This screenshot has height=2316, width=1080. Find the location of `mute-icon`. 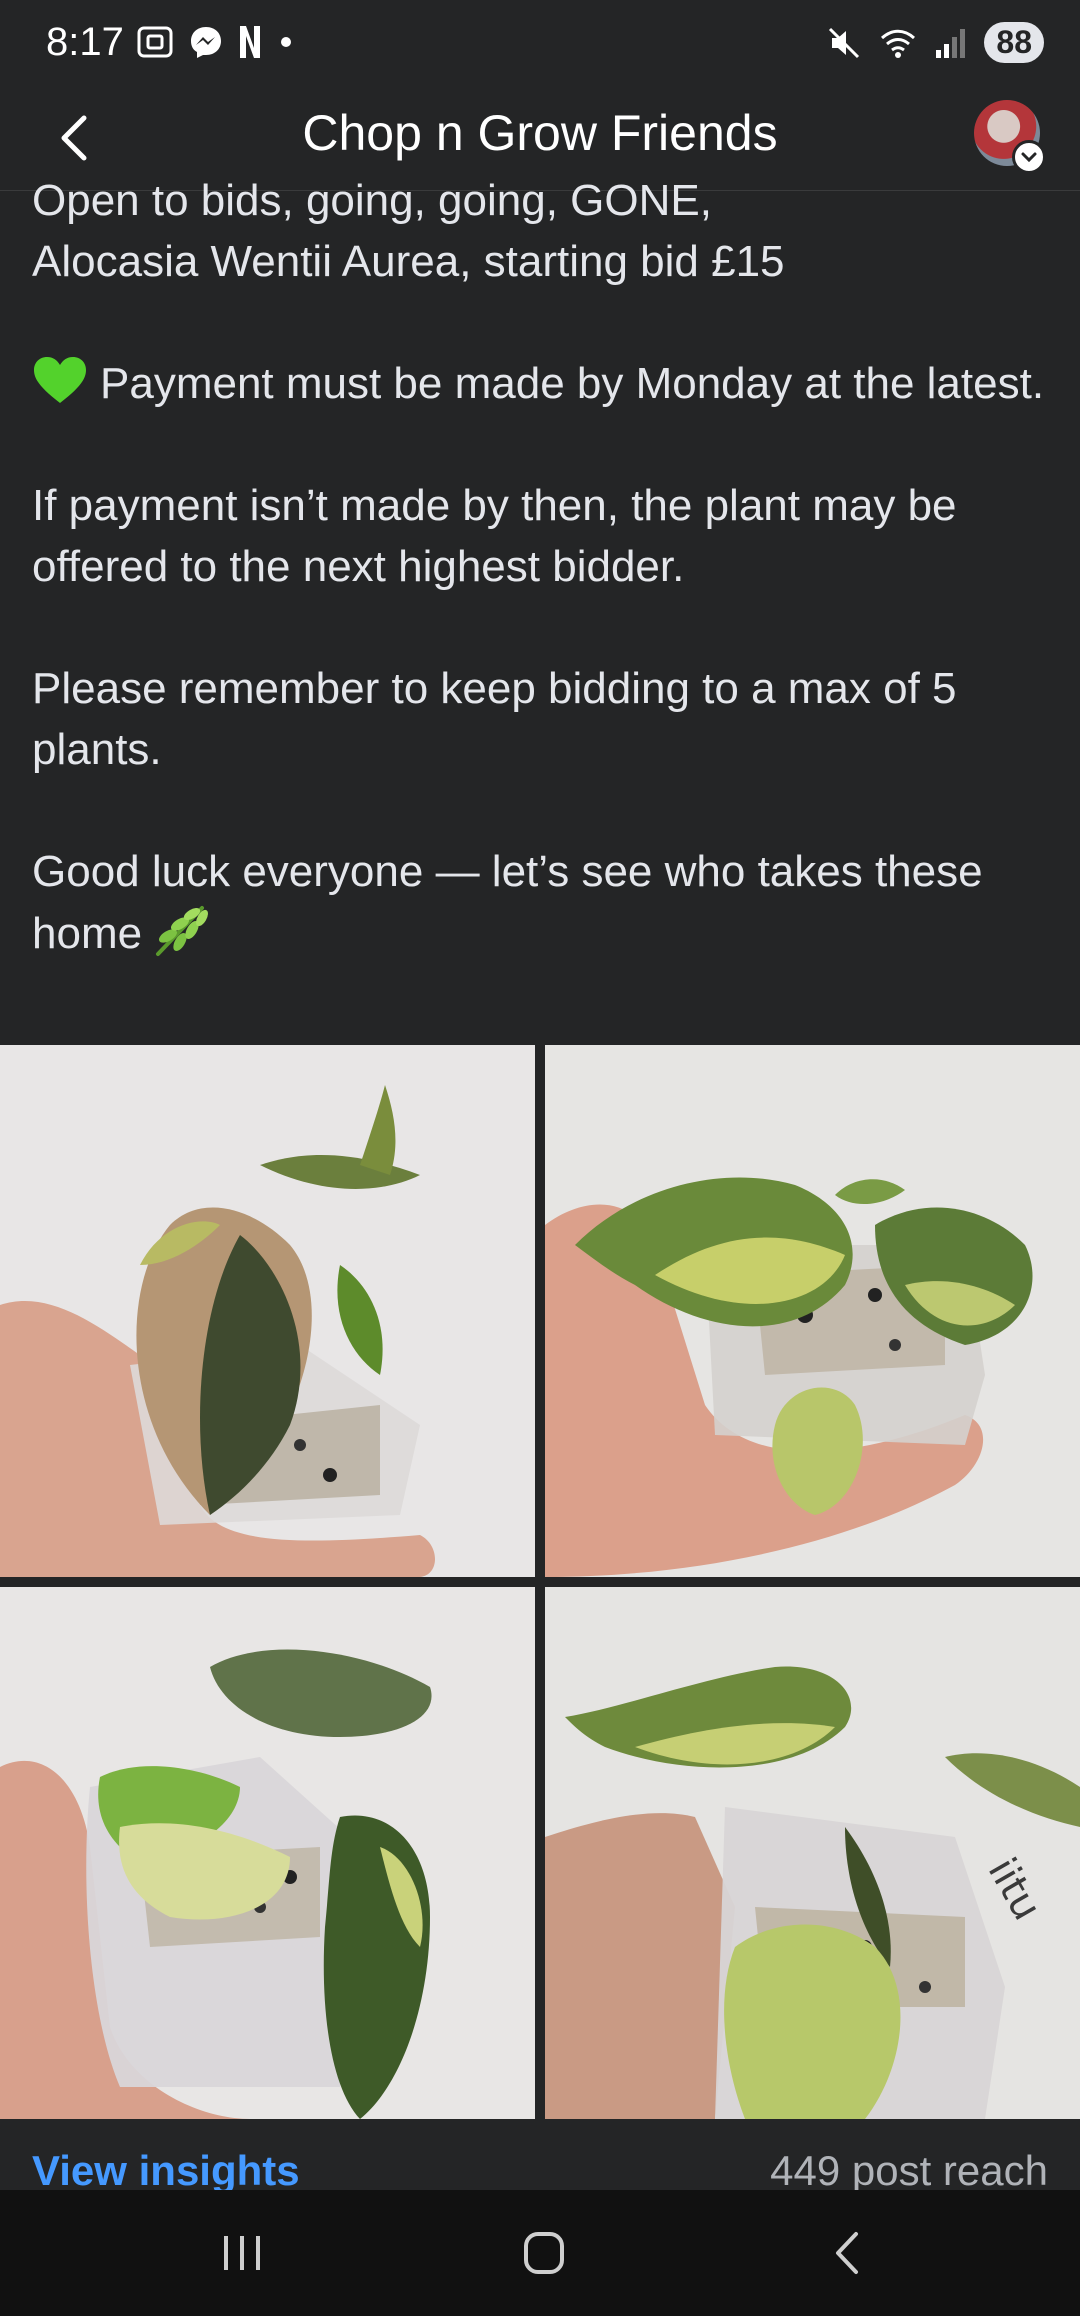

mute-icon is located at coordinates (844, 42).